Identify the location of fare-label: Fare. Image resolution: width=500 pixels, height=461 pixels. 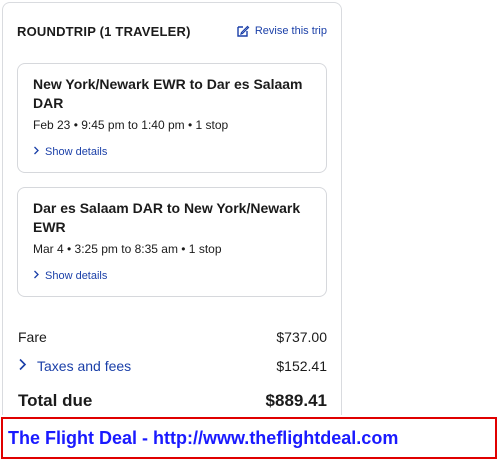
(32, 337).